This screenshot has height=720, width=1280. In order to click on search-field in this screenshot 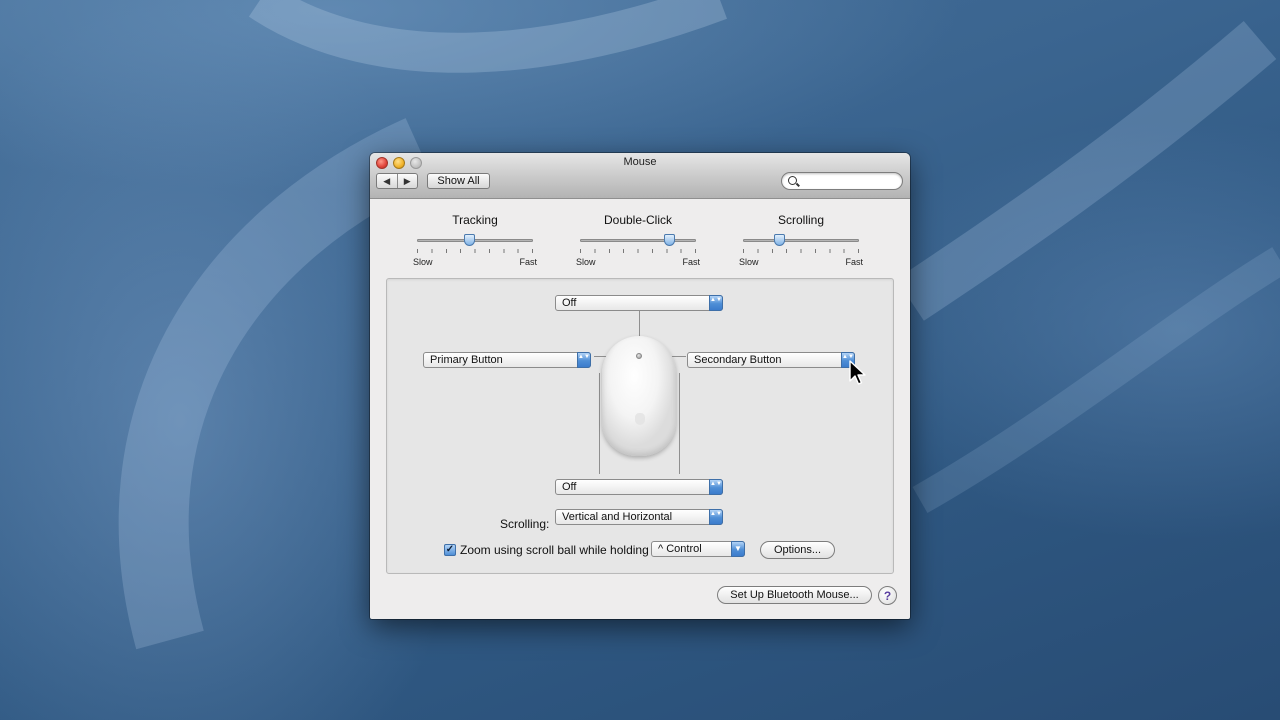, I will do `click(842, 181)`.